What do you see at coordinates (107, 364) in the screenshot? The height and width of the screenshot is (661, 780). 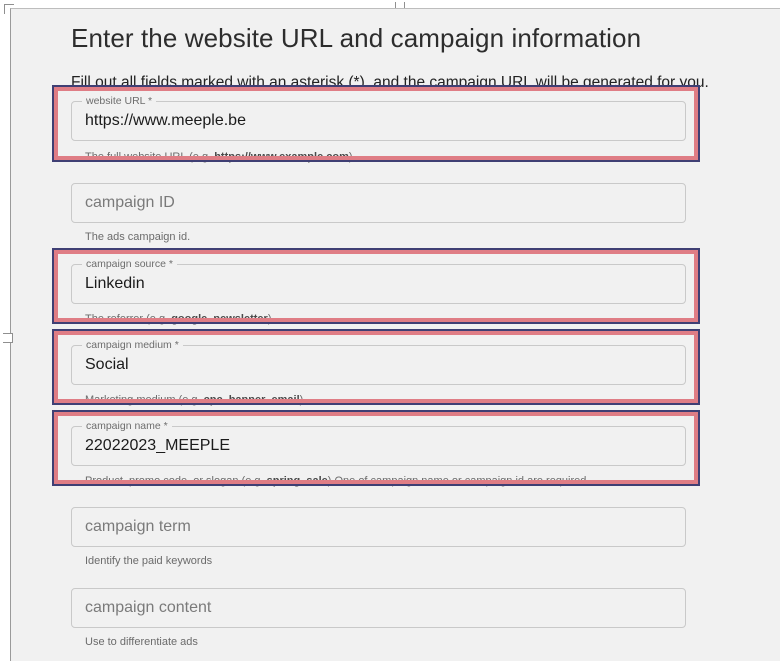 I see `campaign-medium-value: Social` at bounding box center [107, 364].